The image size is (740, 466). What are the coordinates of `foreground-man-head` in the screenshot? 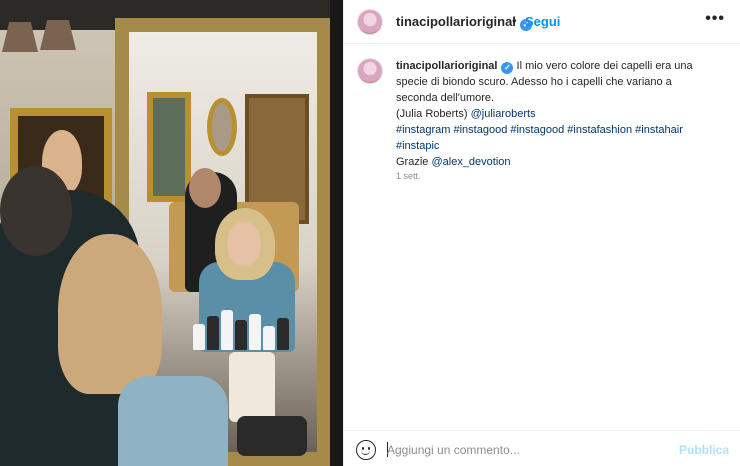 It's located at (36, 211).